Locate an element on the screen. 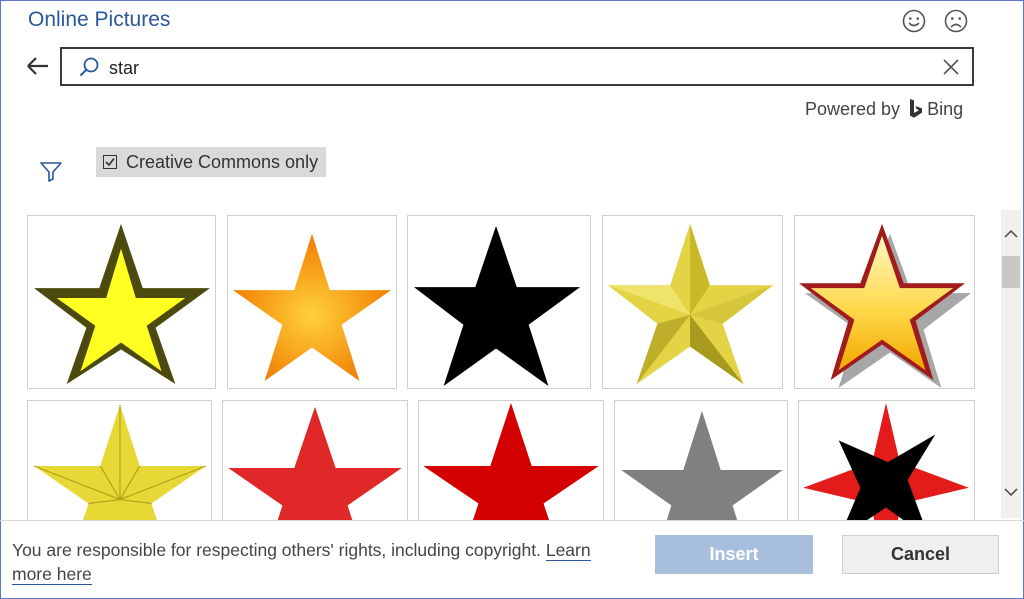 The height and width of the screenshot is (599, 1024). cancel-button: Cancel is located at coordinates (920, 554).